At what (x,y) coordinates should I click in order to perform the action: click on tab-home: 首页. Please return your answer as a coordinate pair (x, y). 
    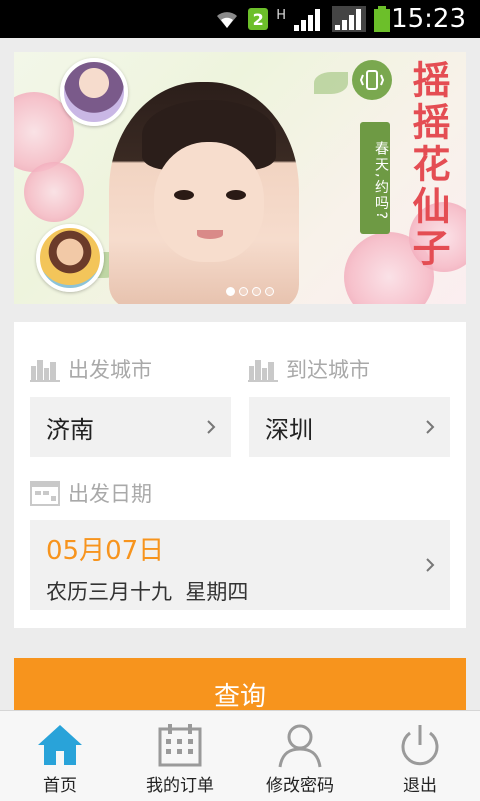
    Looking at the image, I should click on (60, 756).